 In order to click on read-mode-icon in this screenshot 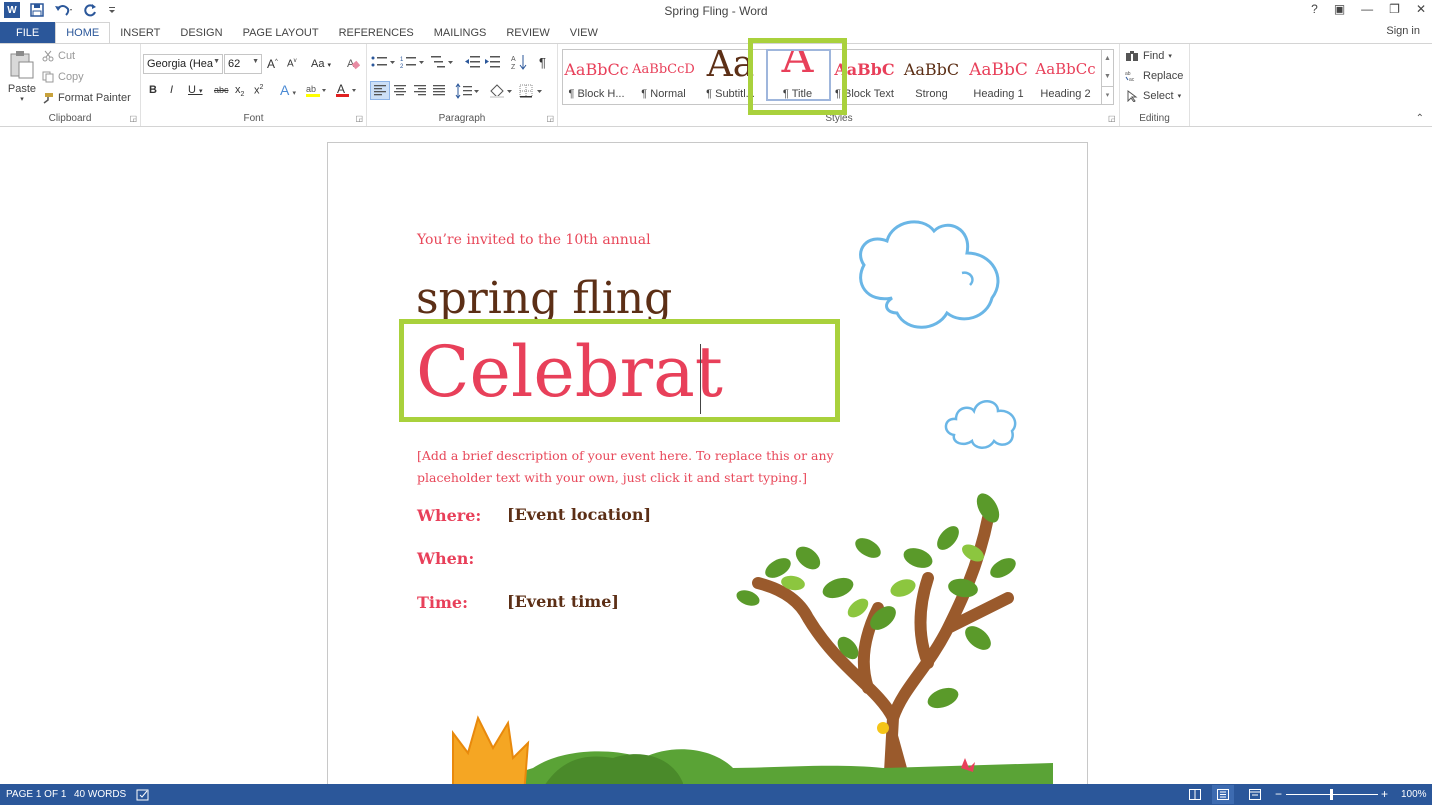, I will do `click(1195, 796)`.